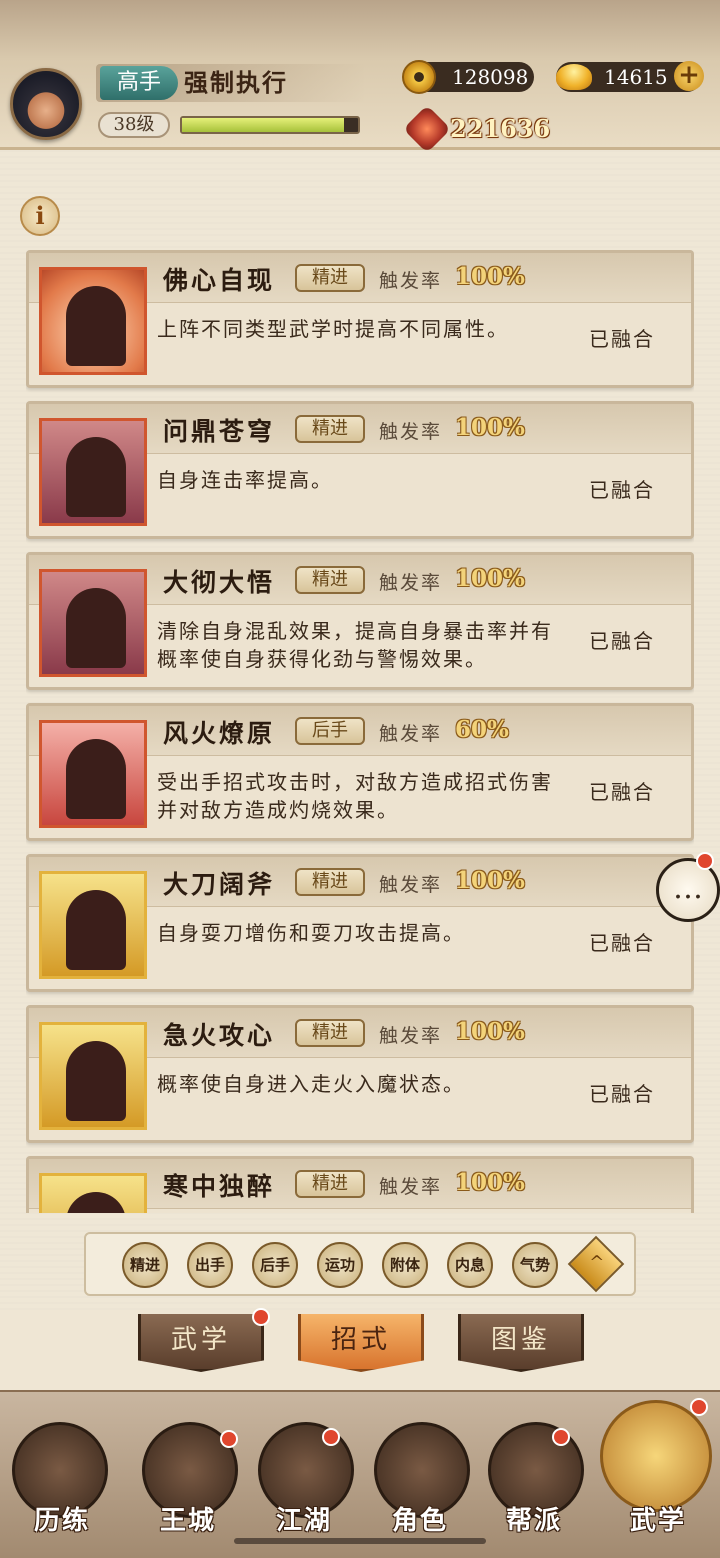 The width and height of the screenshot is (720, 1558). What do you see at coordinates (219, 280) in the screenshot?
I see `skill-title: 佛心自现` at bounding box center [219, 280].